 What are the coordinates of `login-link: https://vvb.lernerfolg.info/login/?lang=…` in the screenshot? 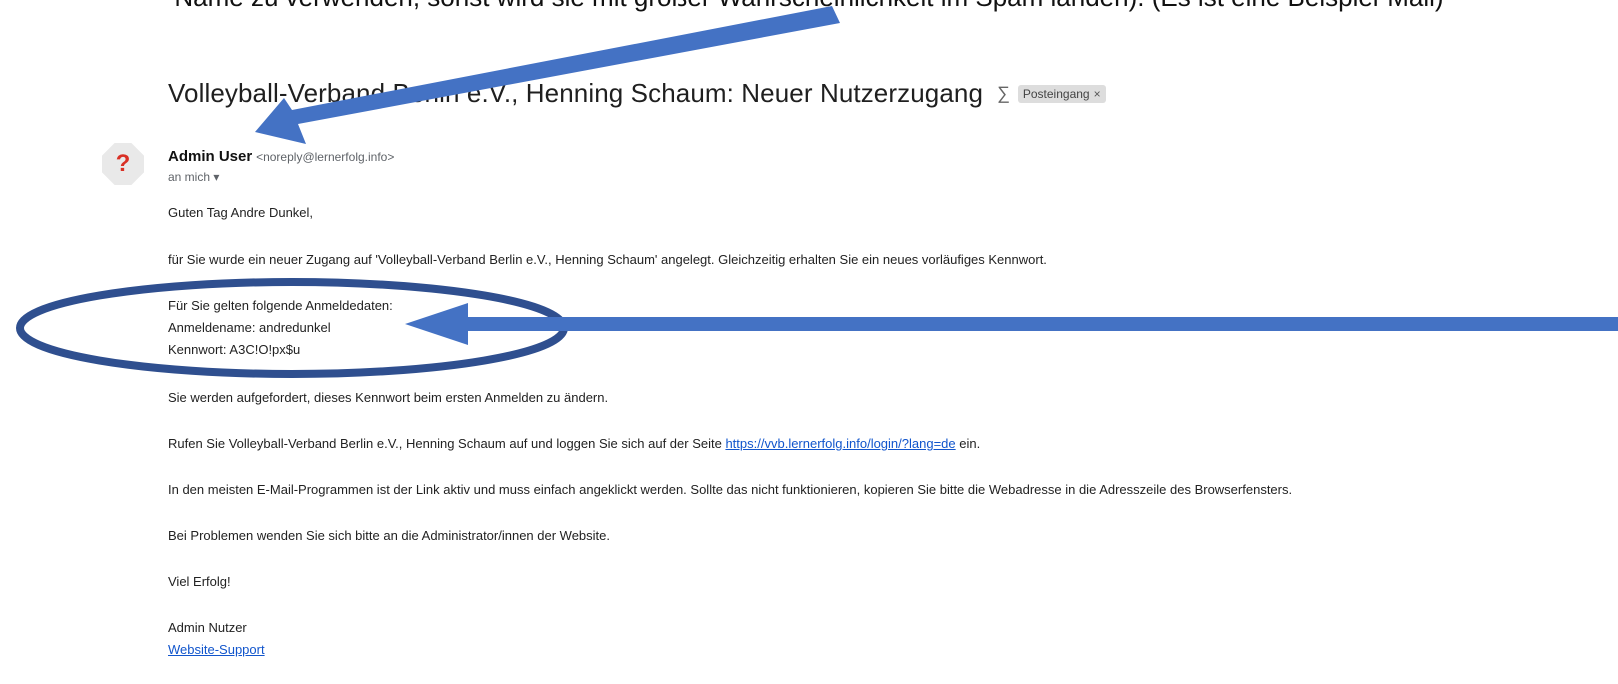 It's located at (840, 443).